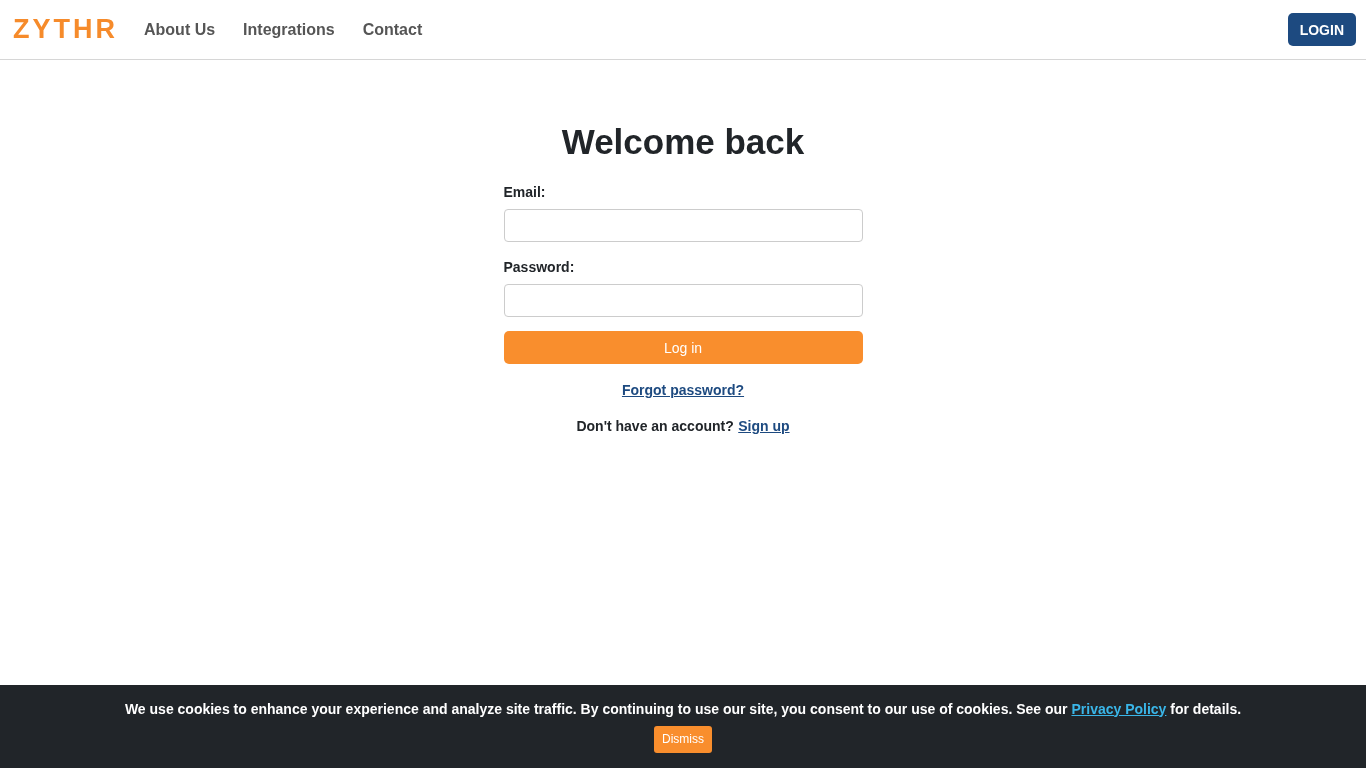 Image resolution: width=1366 pixels, height=768 pixels. Describe the element at coordinates (180, 29) in the screenshot. I see `nav-link: About Us` at that location.